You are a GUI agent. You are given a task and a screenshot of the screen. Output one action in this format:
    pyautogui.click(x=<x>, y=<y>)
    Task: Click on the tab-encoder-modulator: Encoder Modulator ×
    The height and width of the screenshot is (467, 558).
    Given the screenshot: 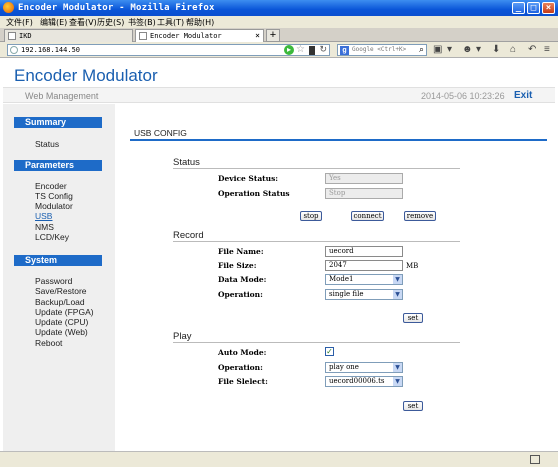 What is the action you would take?
    pyautogui.click(x=199, y=35)
    